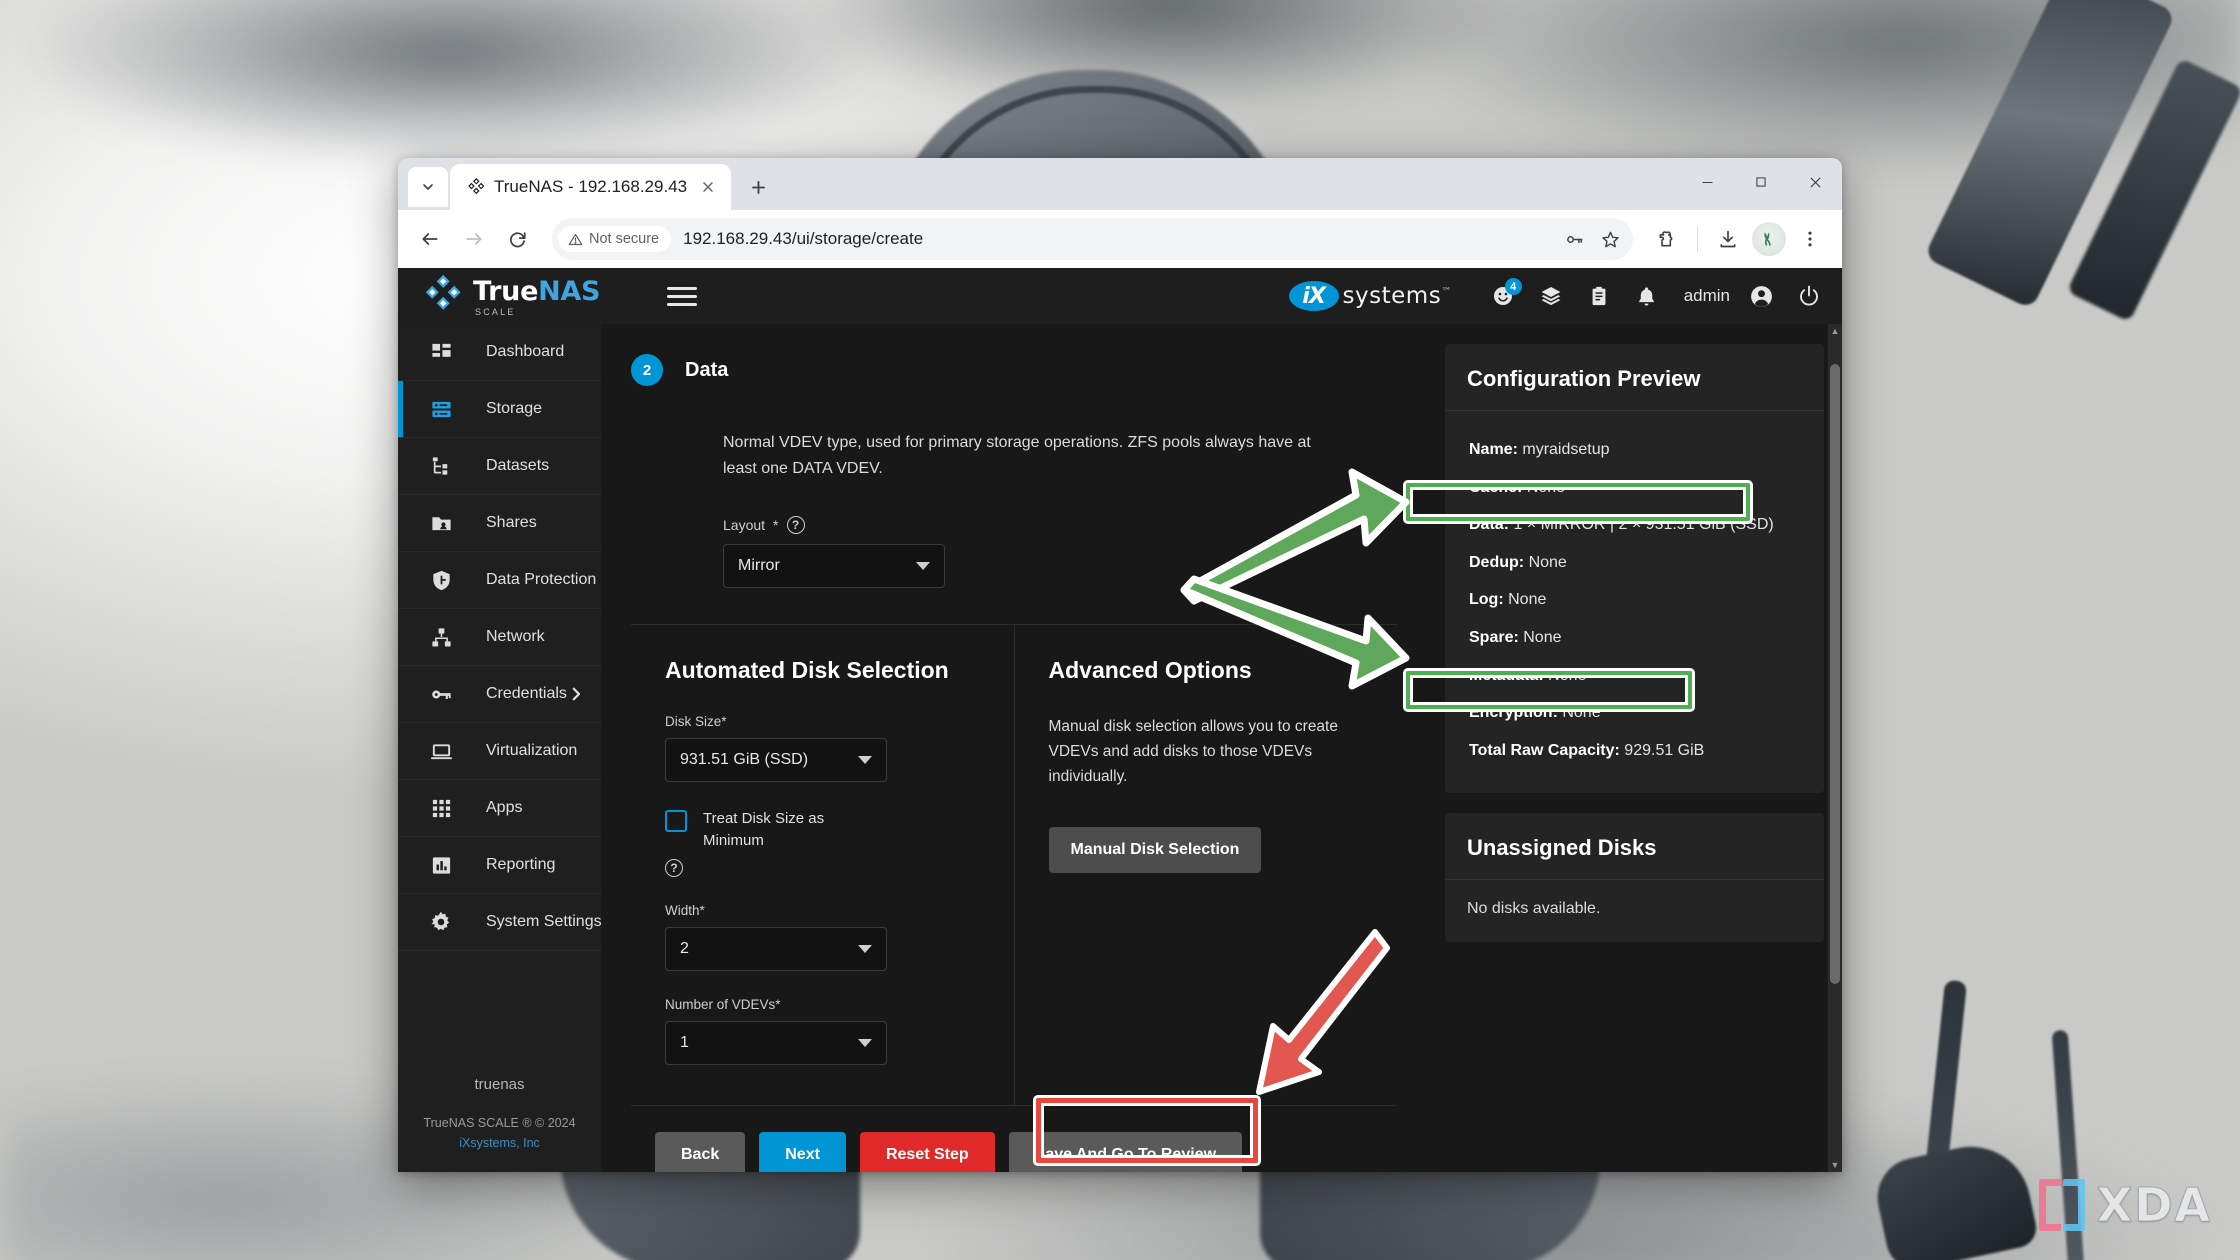 The width and height of the screenshot is (2240, 1260). What do you see at coordinates (1155, 850) in the screenshot?
I see `manual-disk-selection-button: Manual Disk Selection` at bounding box center [1155, 850].